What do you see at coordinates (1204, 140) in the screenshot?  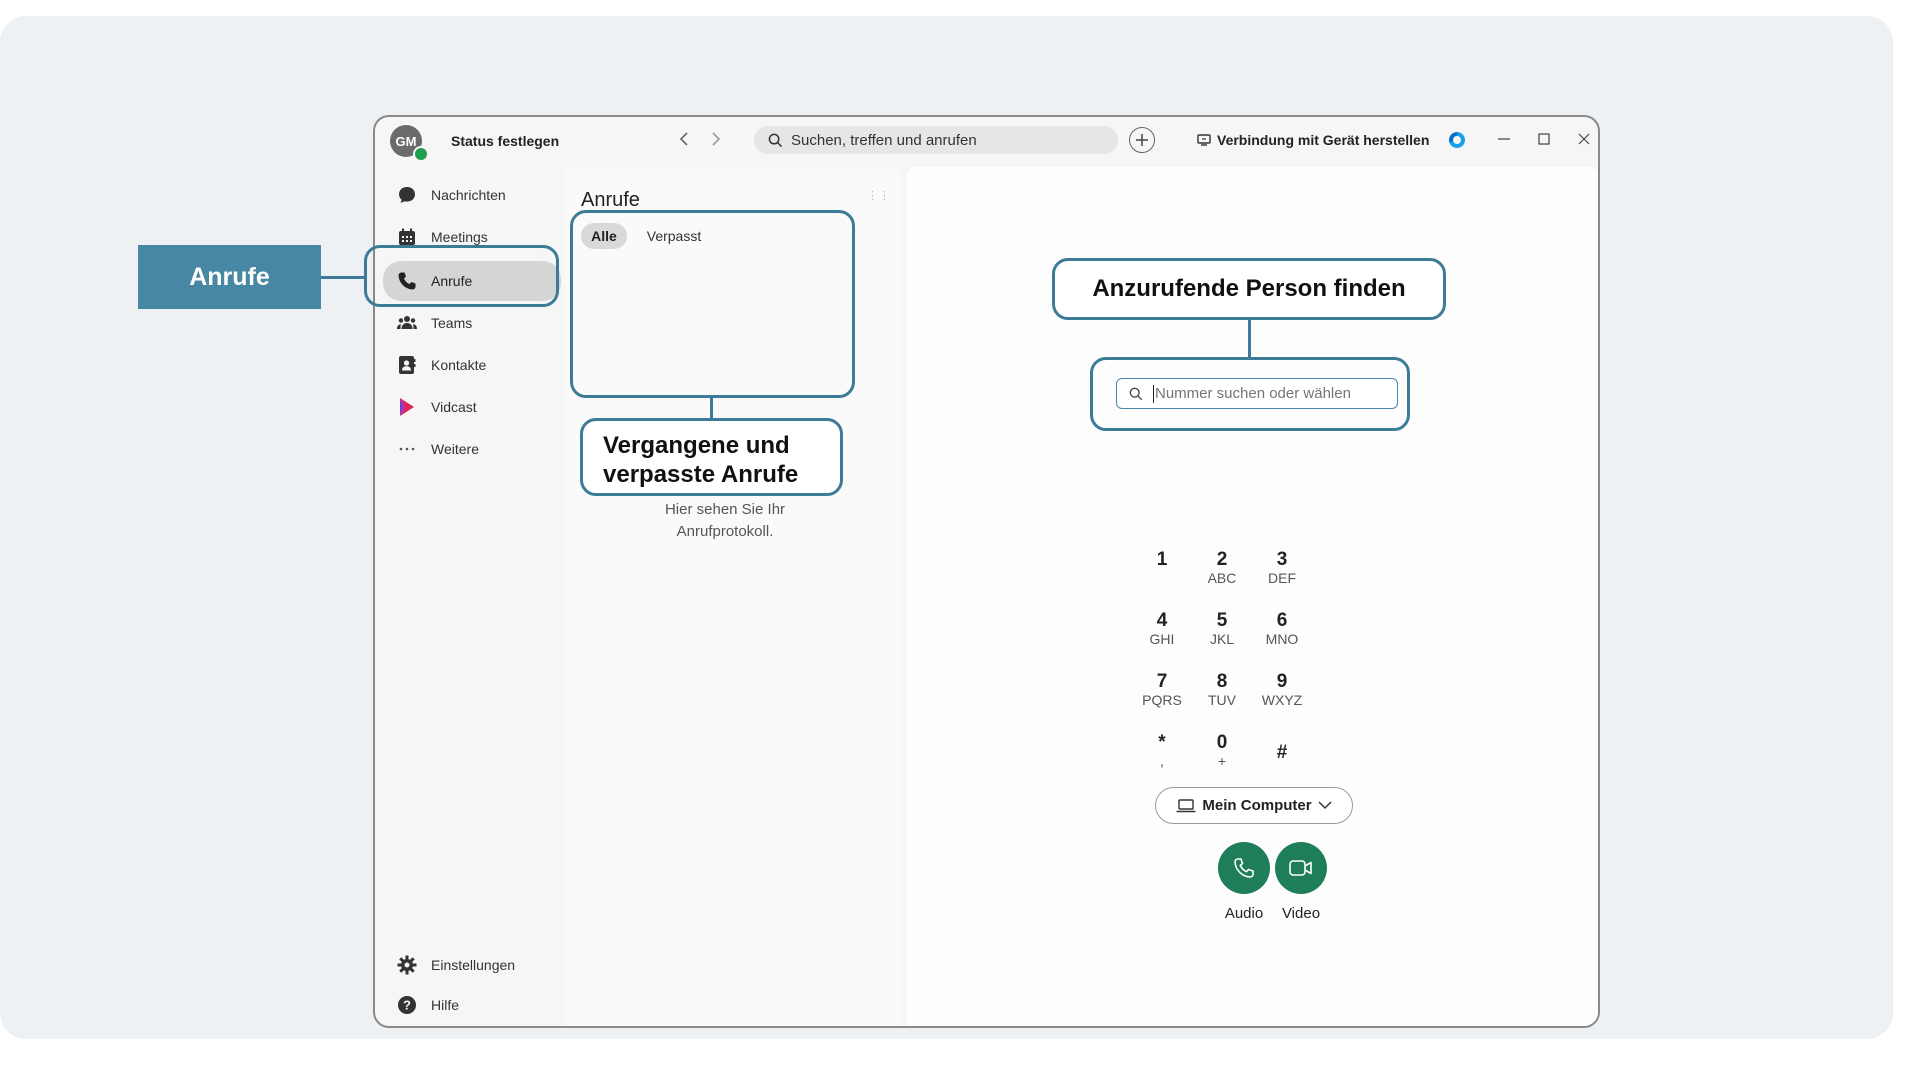 I see `screen-share-icon` at bounding box center [1204, 140].